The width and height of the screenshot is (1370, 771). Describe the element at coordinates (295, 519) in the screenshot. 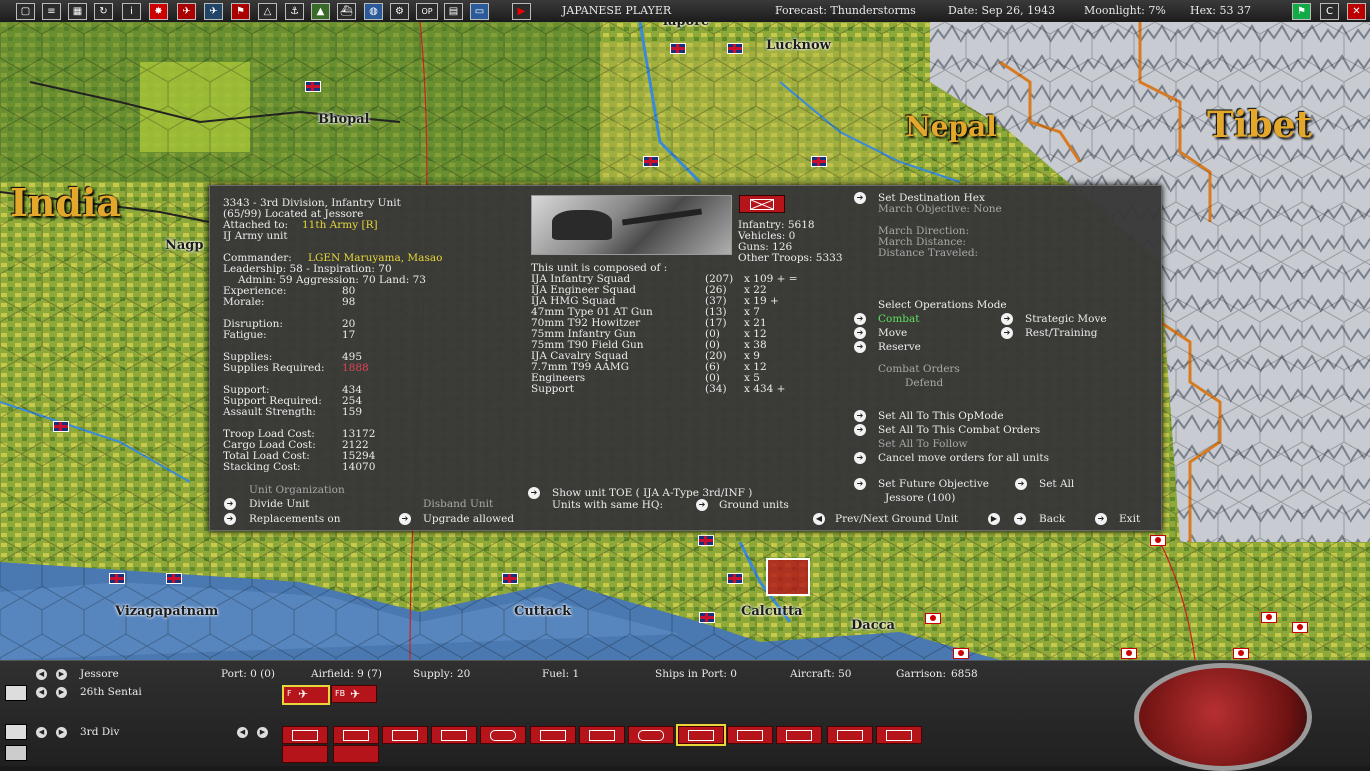

I see `replacements-toggle: Replacements on` at that location.